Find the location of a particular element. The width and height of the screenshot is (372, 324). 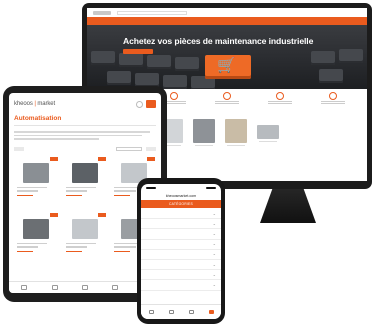

phone-status-bar is located at coordinates (181, 188).